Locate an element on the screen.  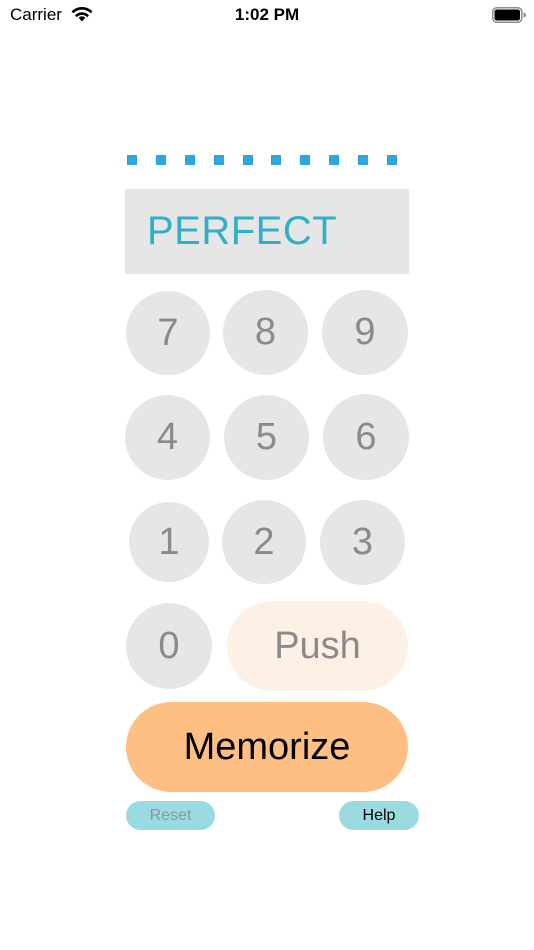
help-button: Help is located at coordinates (379, 815).